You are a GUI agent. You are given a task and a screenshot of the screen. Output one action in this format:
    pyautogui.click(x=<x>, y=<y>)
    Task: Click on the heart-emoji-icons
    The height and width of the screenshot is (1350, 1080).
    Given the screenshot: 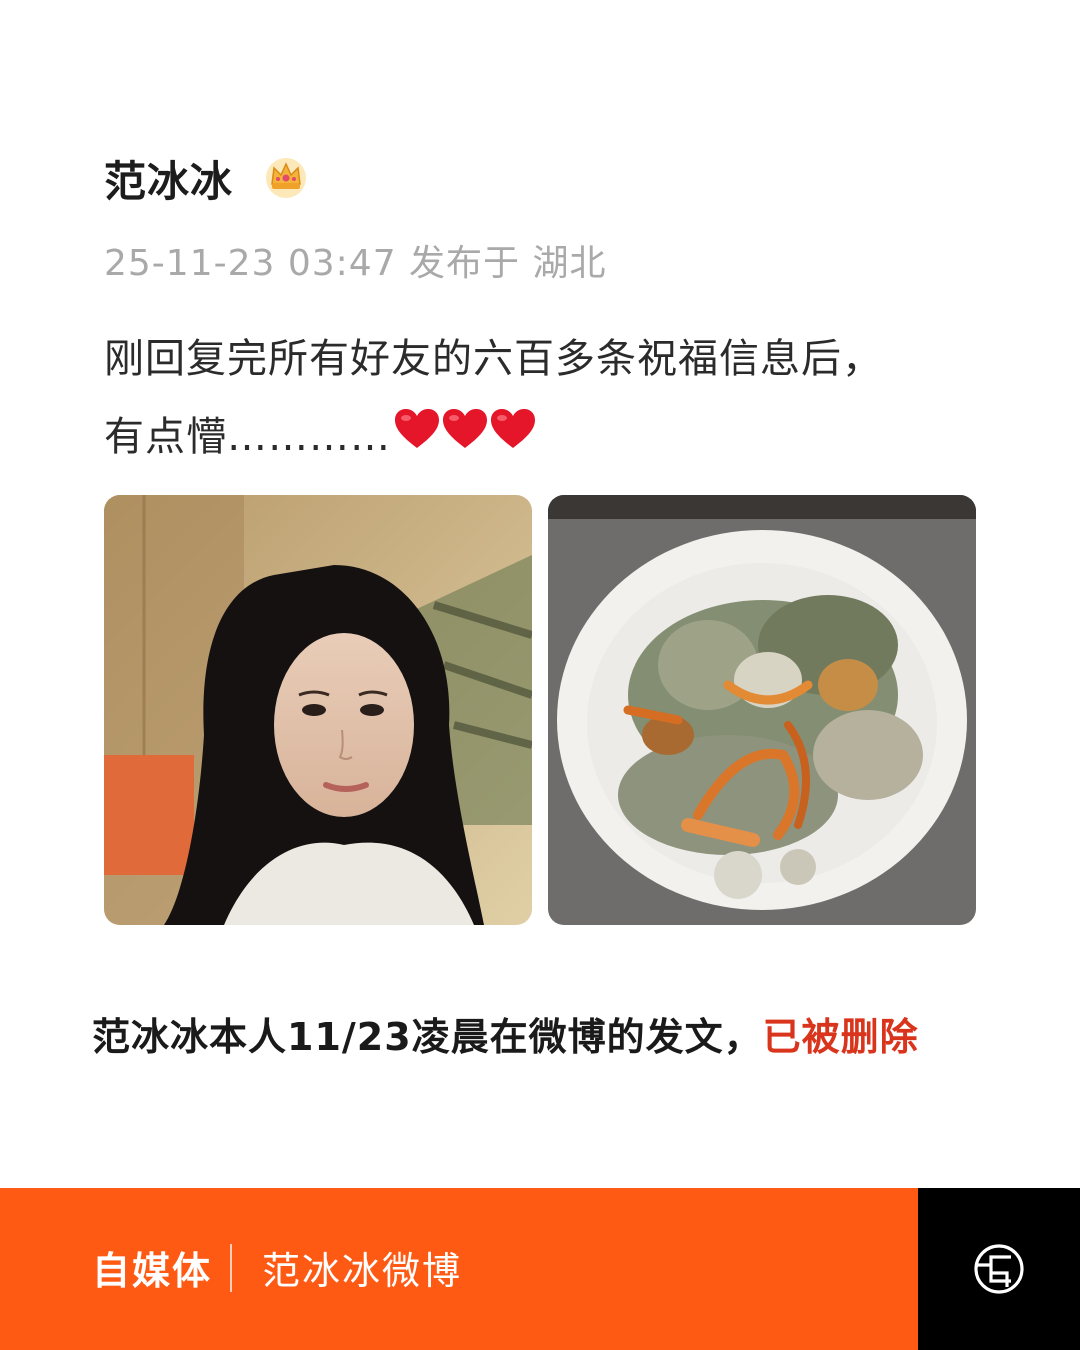 What is the action you would take?
    pyautogui.click(x=466, y=439)
    